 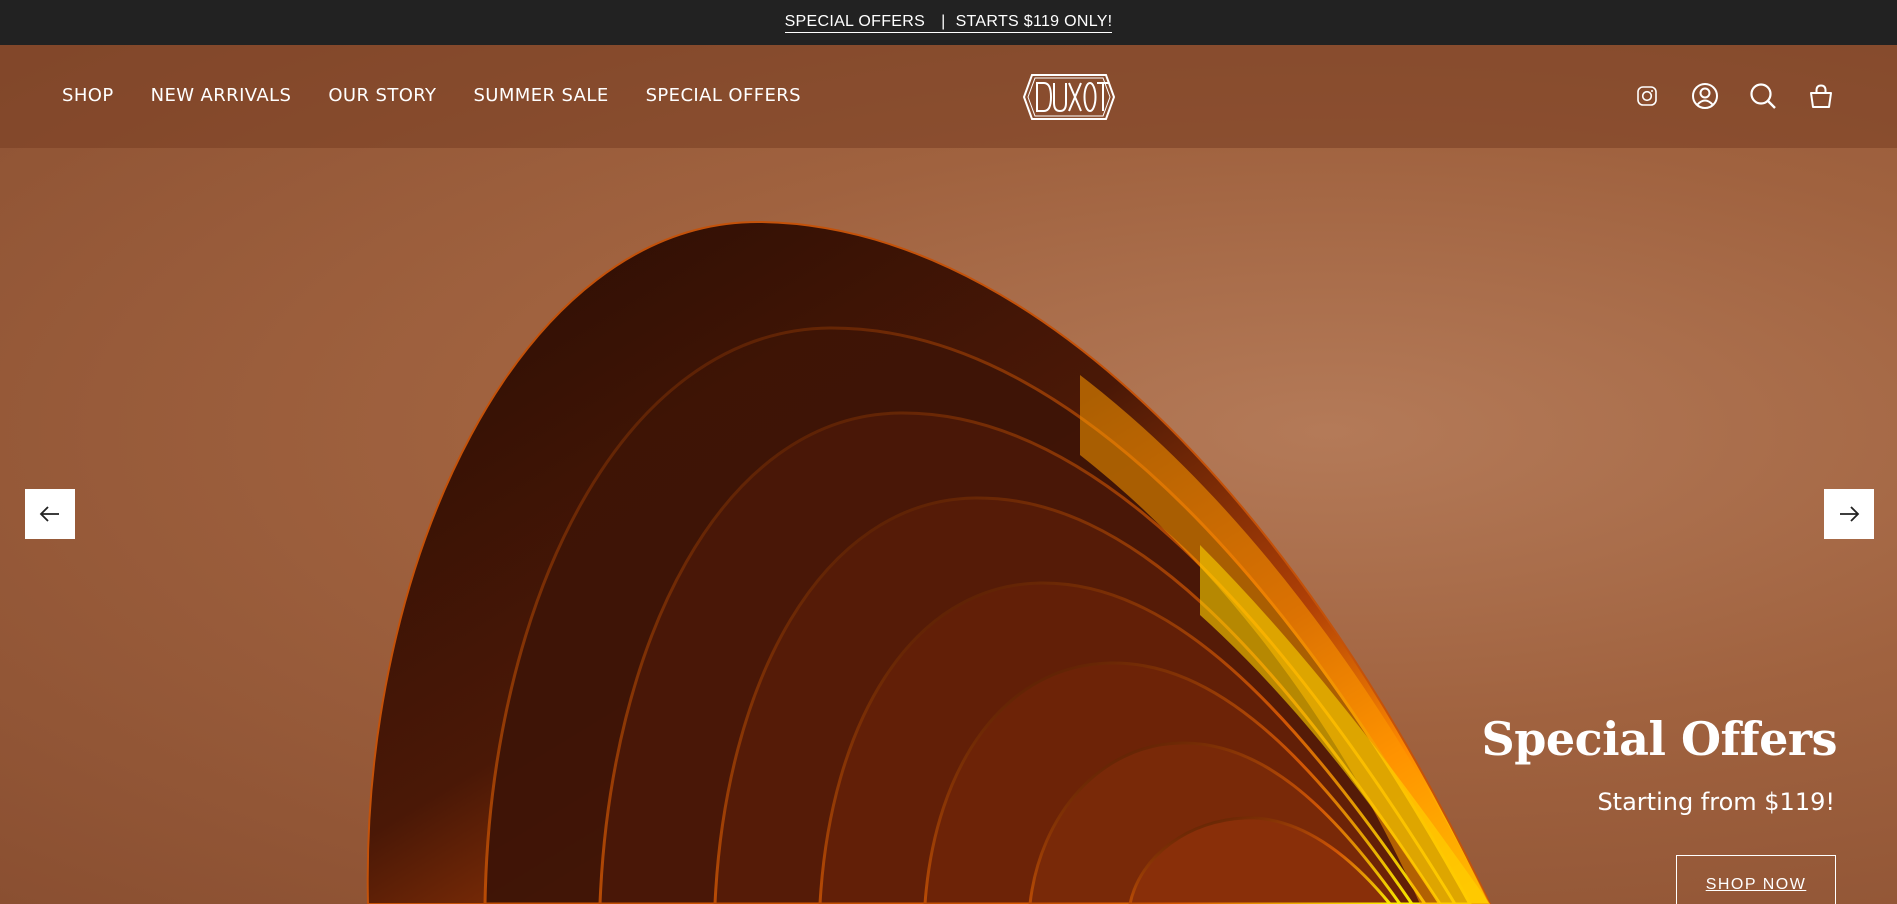 I want to click on brand-logo, so click(x=1069, y=97).